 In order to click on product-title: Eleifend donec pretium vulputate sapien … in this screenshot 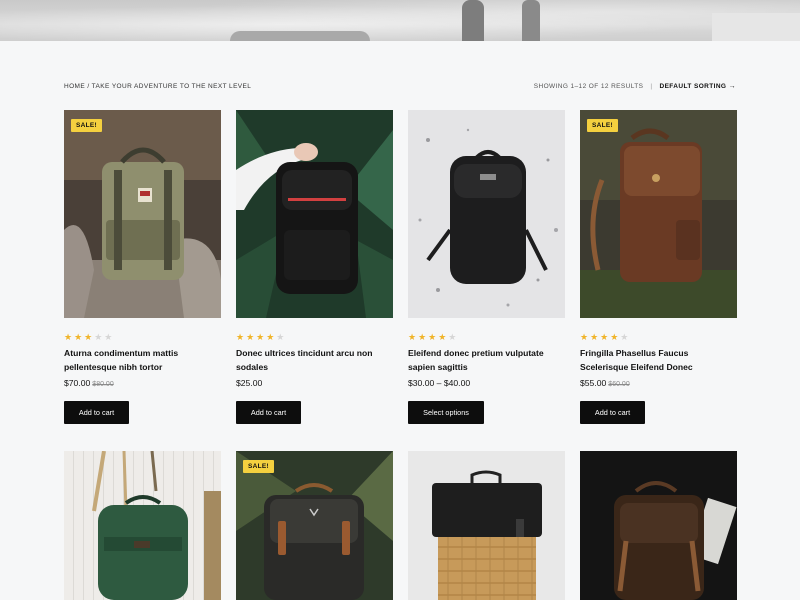, I will do `click(486, 360)`.